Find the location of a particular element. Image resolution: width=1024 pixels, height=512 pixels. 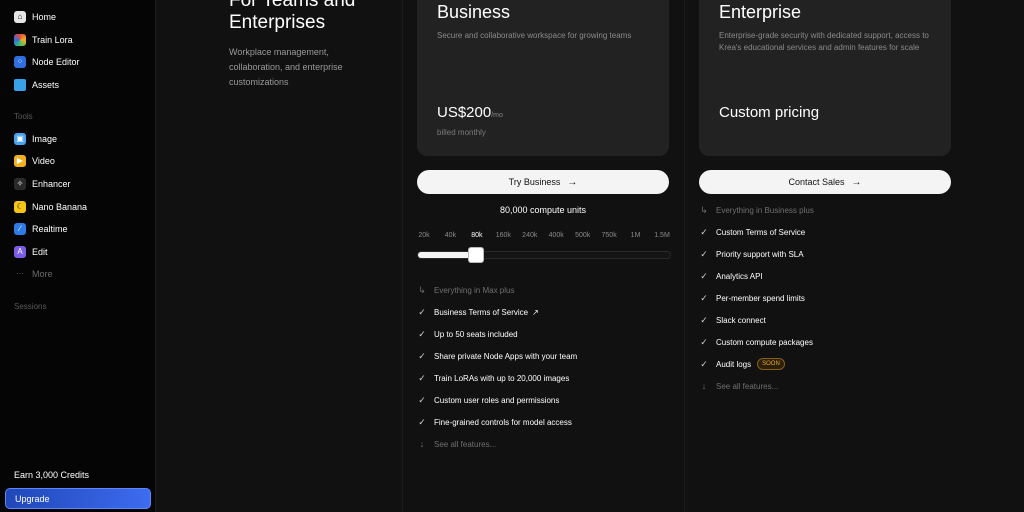

enterprise-feature: ✓ Per-member spend limits is located at coordinates (752, 298).